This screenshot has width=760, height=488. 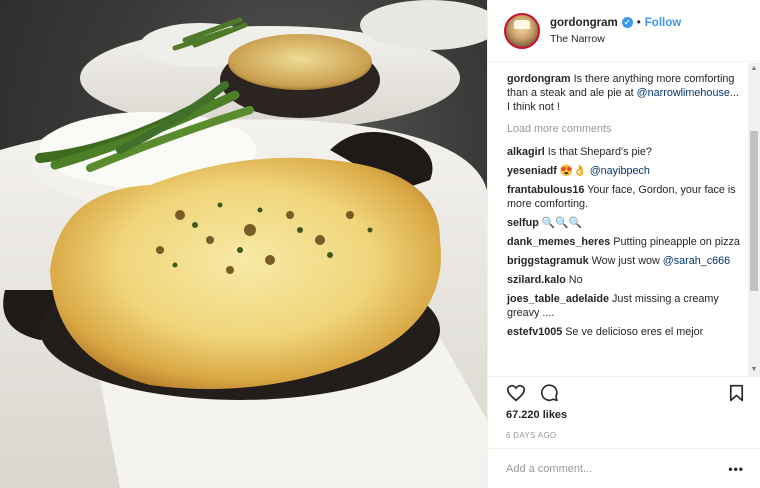 I want to click on likes-count: 67.220 likes, so click(x=536, y=415).